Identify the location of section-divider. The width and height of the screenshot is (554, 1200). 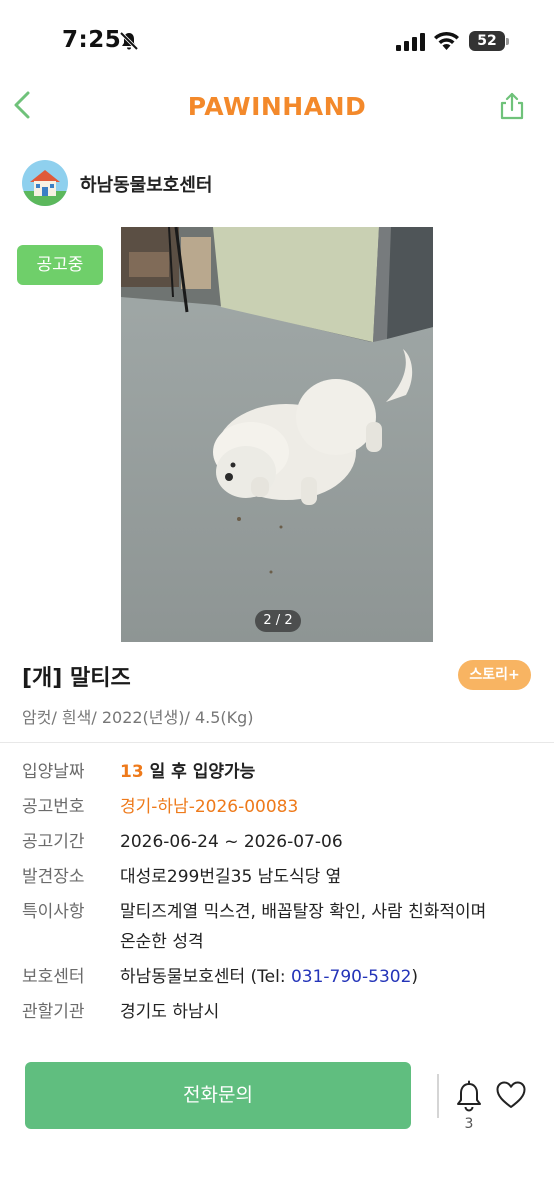
(277, 742).